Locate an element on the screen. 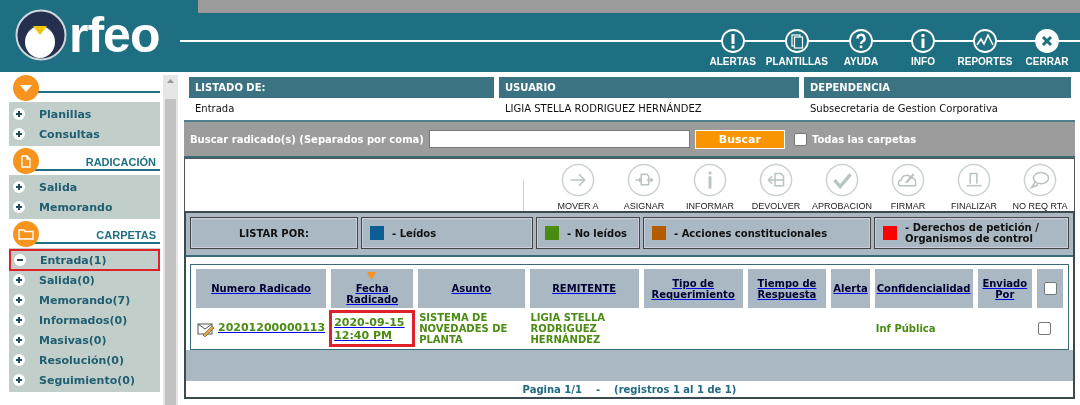  sort-link: Enviado Por is located at coordinates (1004, 288).